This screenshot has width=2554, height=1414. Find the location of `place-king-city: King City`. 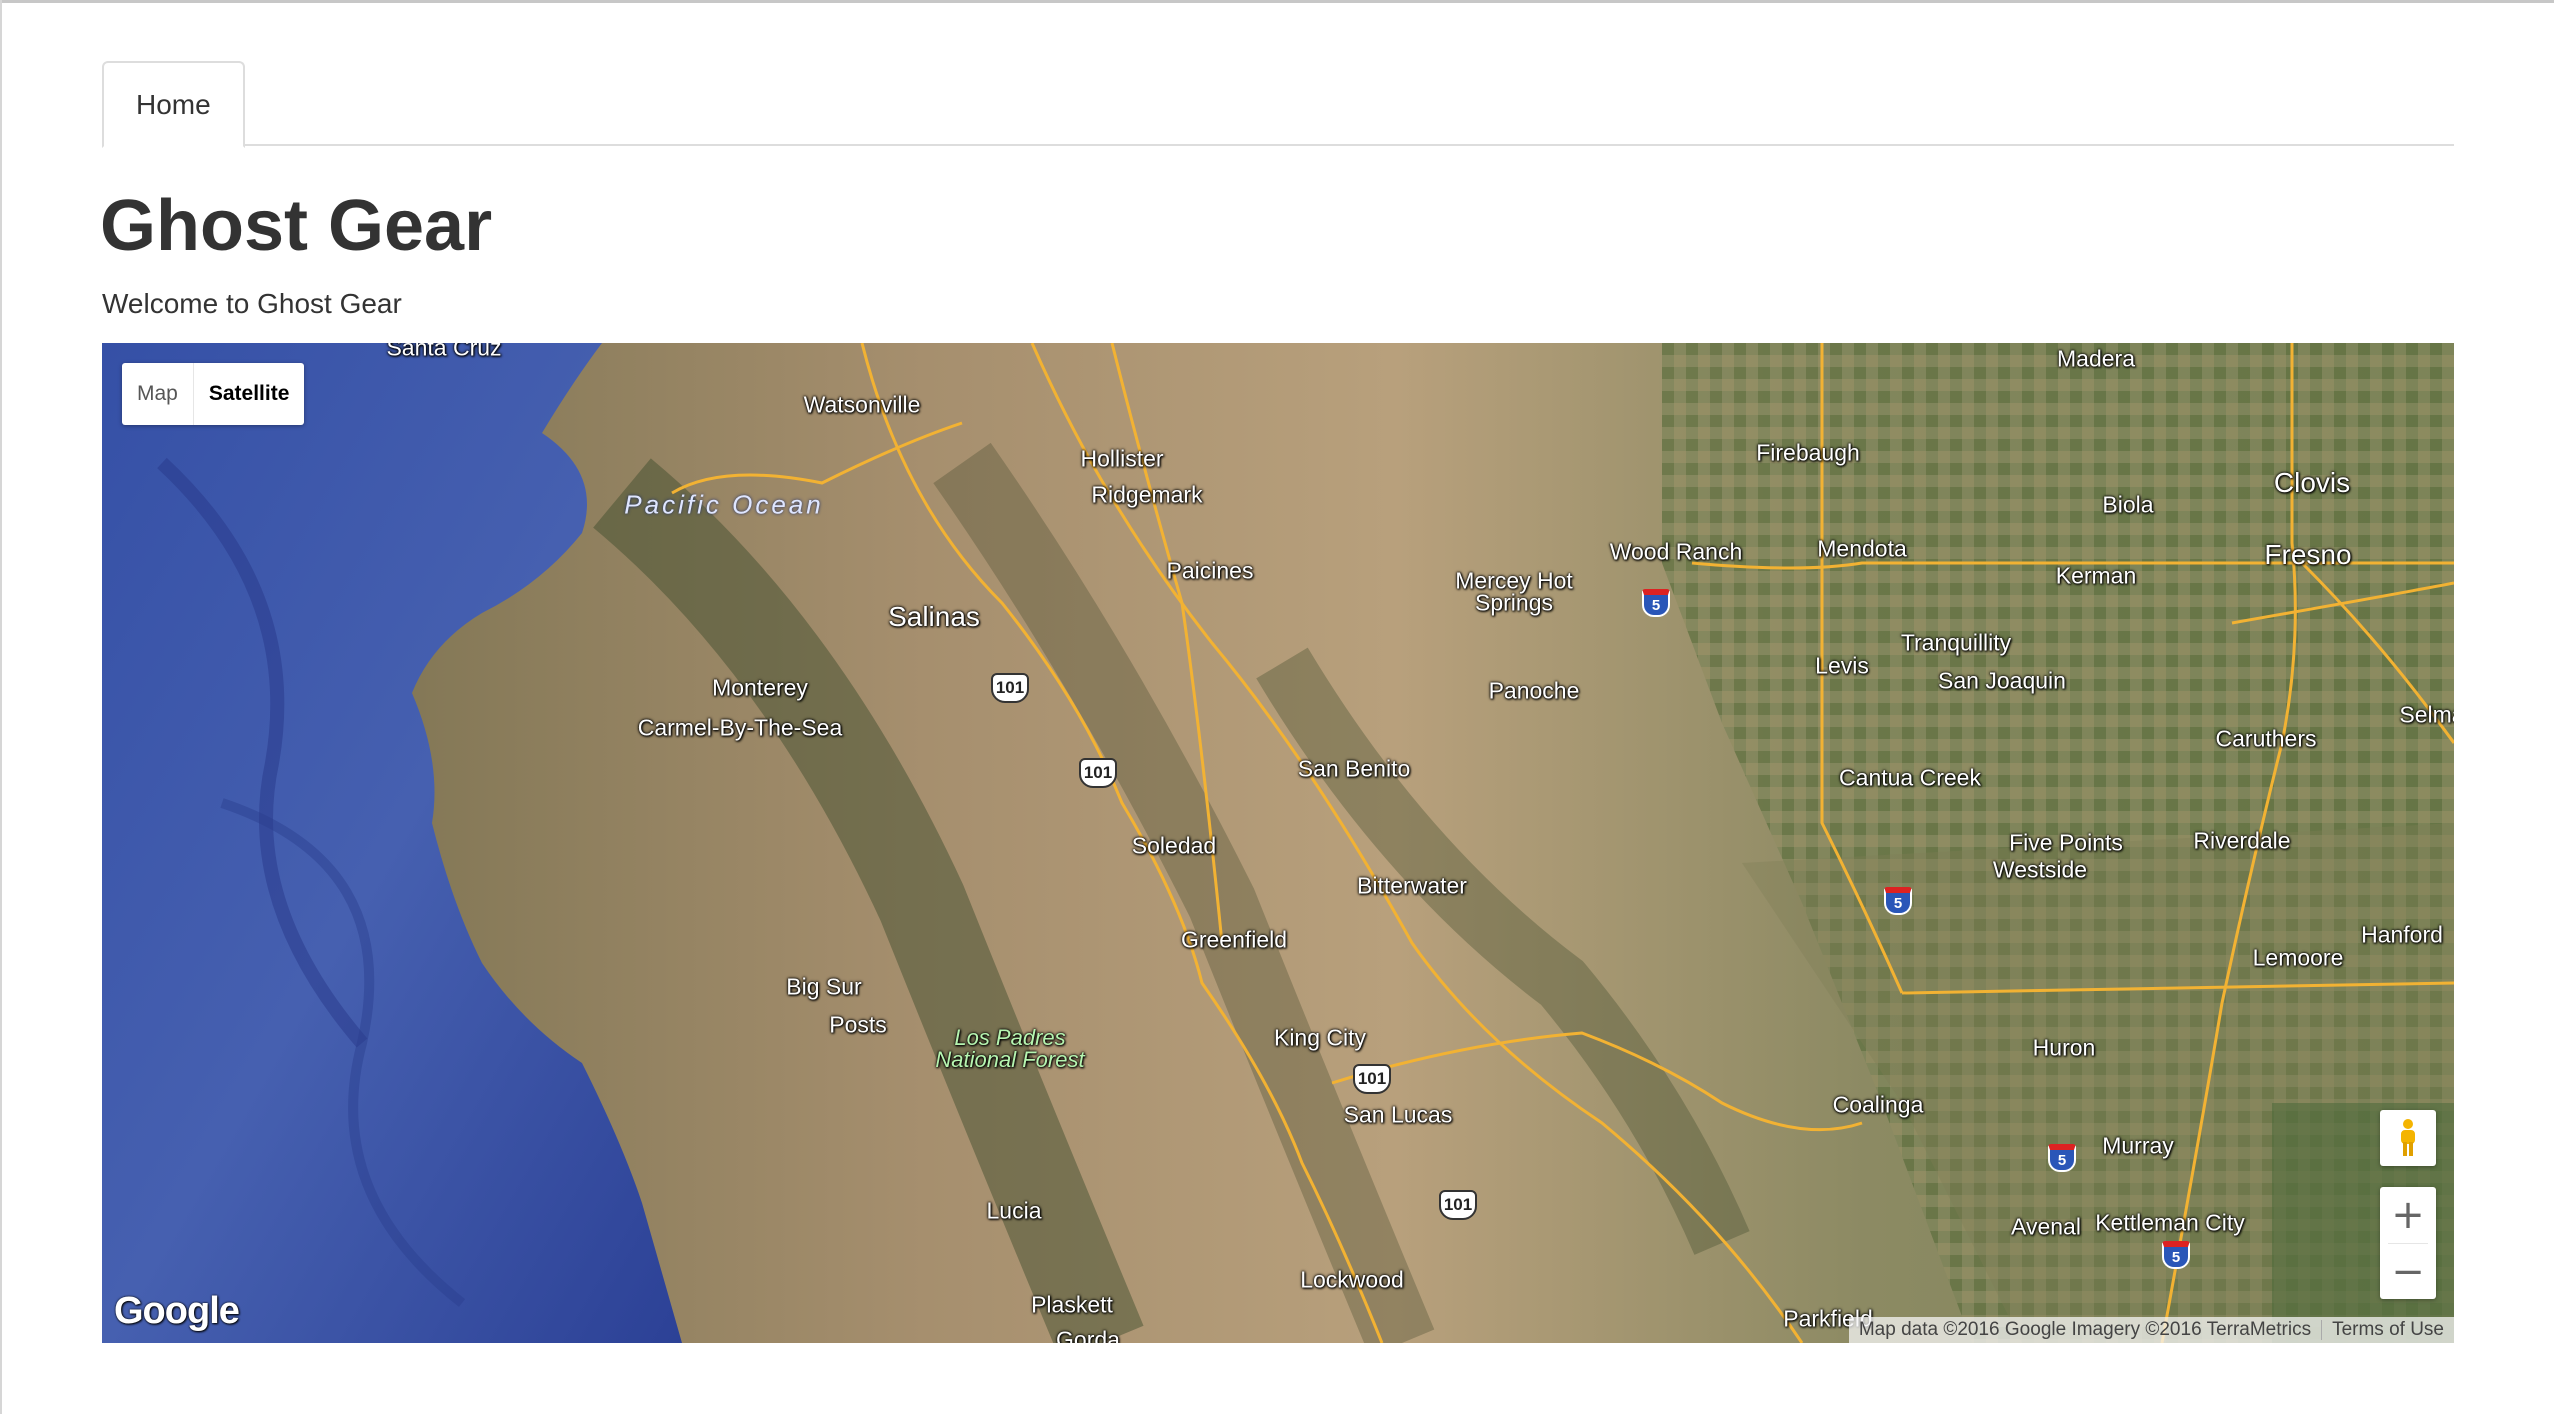

place-king-city: King City is located at coordinates (1320, 1037).